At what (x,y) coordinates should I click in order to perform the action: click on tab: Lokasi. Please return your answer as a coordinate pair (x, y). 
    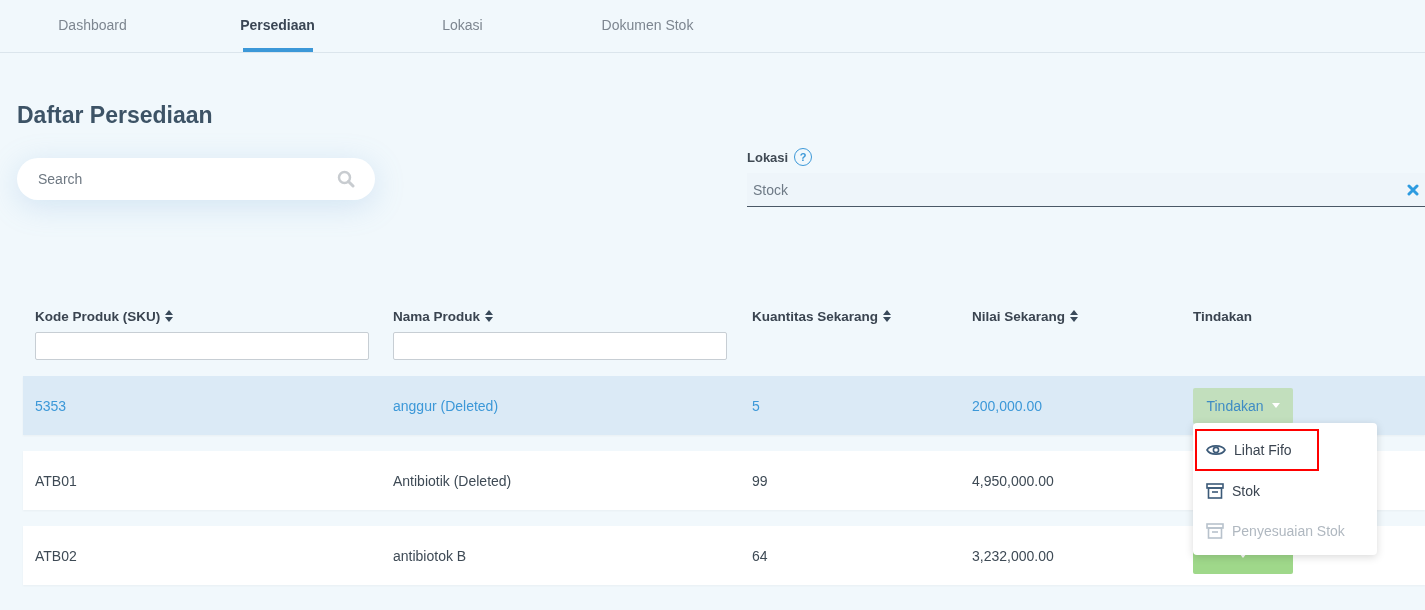
    Looking at the image, I should click on (462, 26).